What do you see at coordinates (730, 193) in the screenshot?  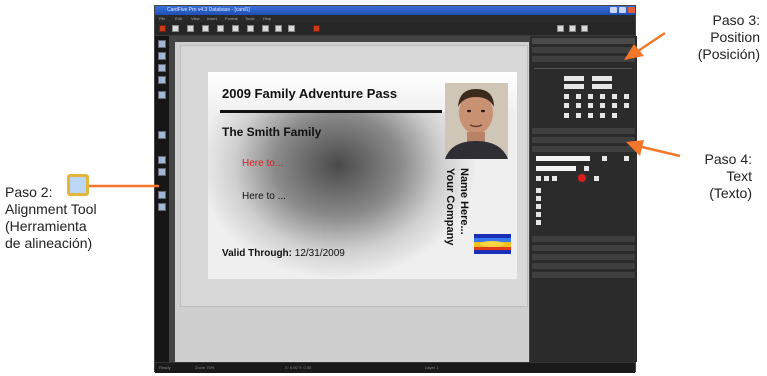 I see `step4-line3: (Texto)` at bounding box center [730, 193].